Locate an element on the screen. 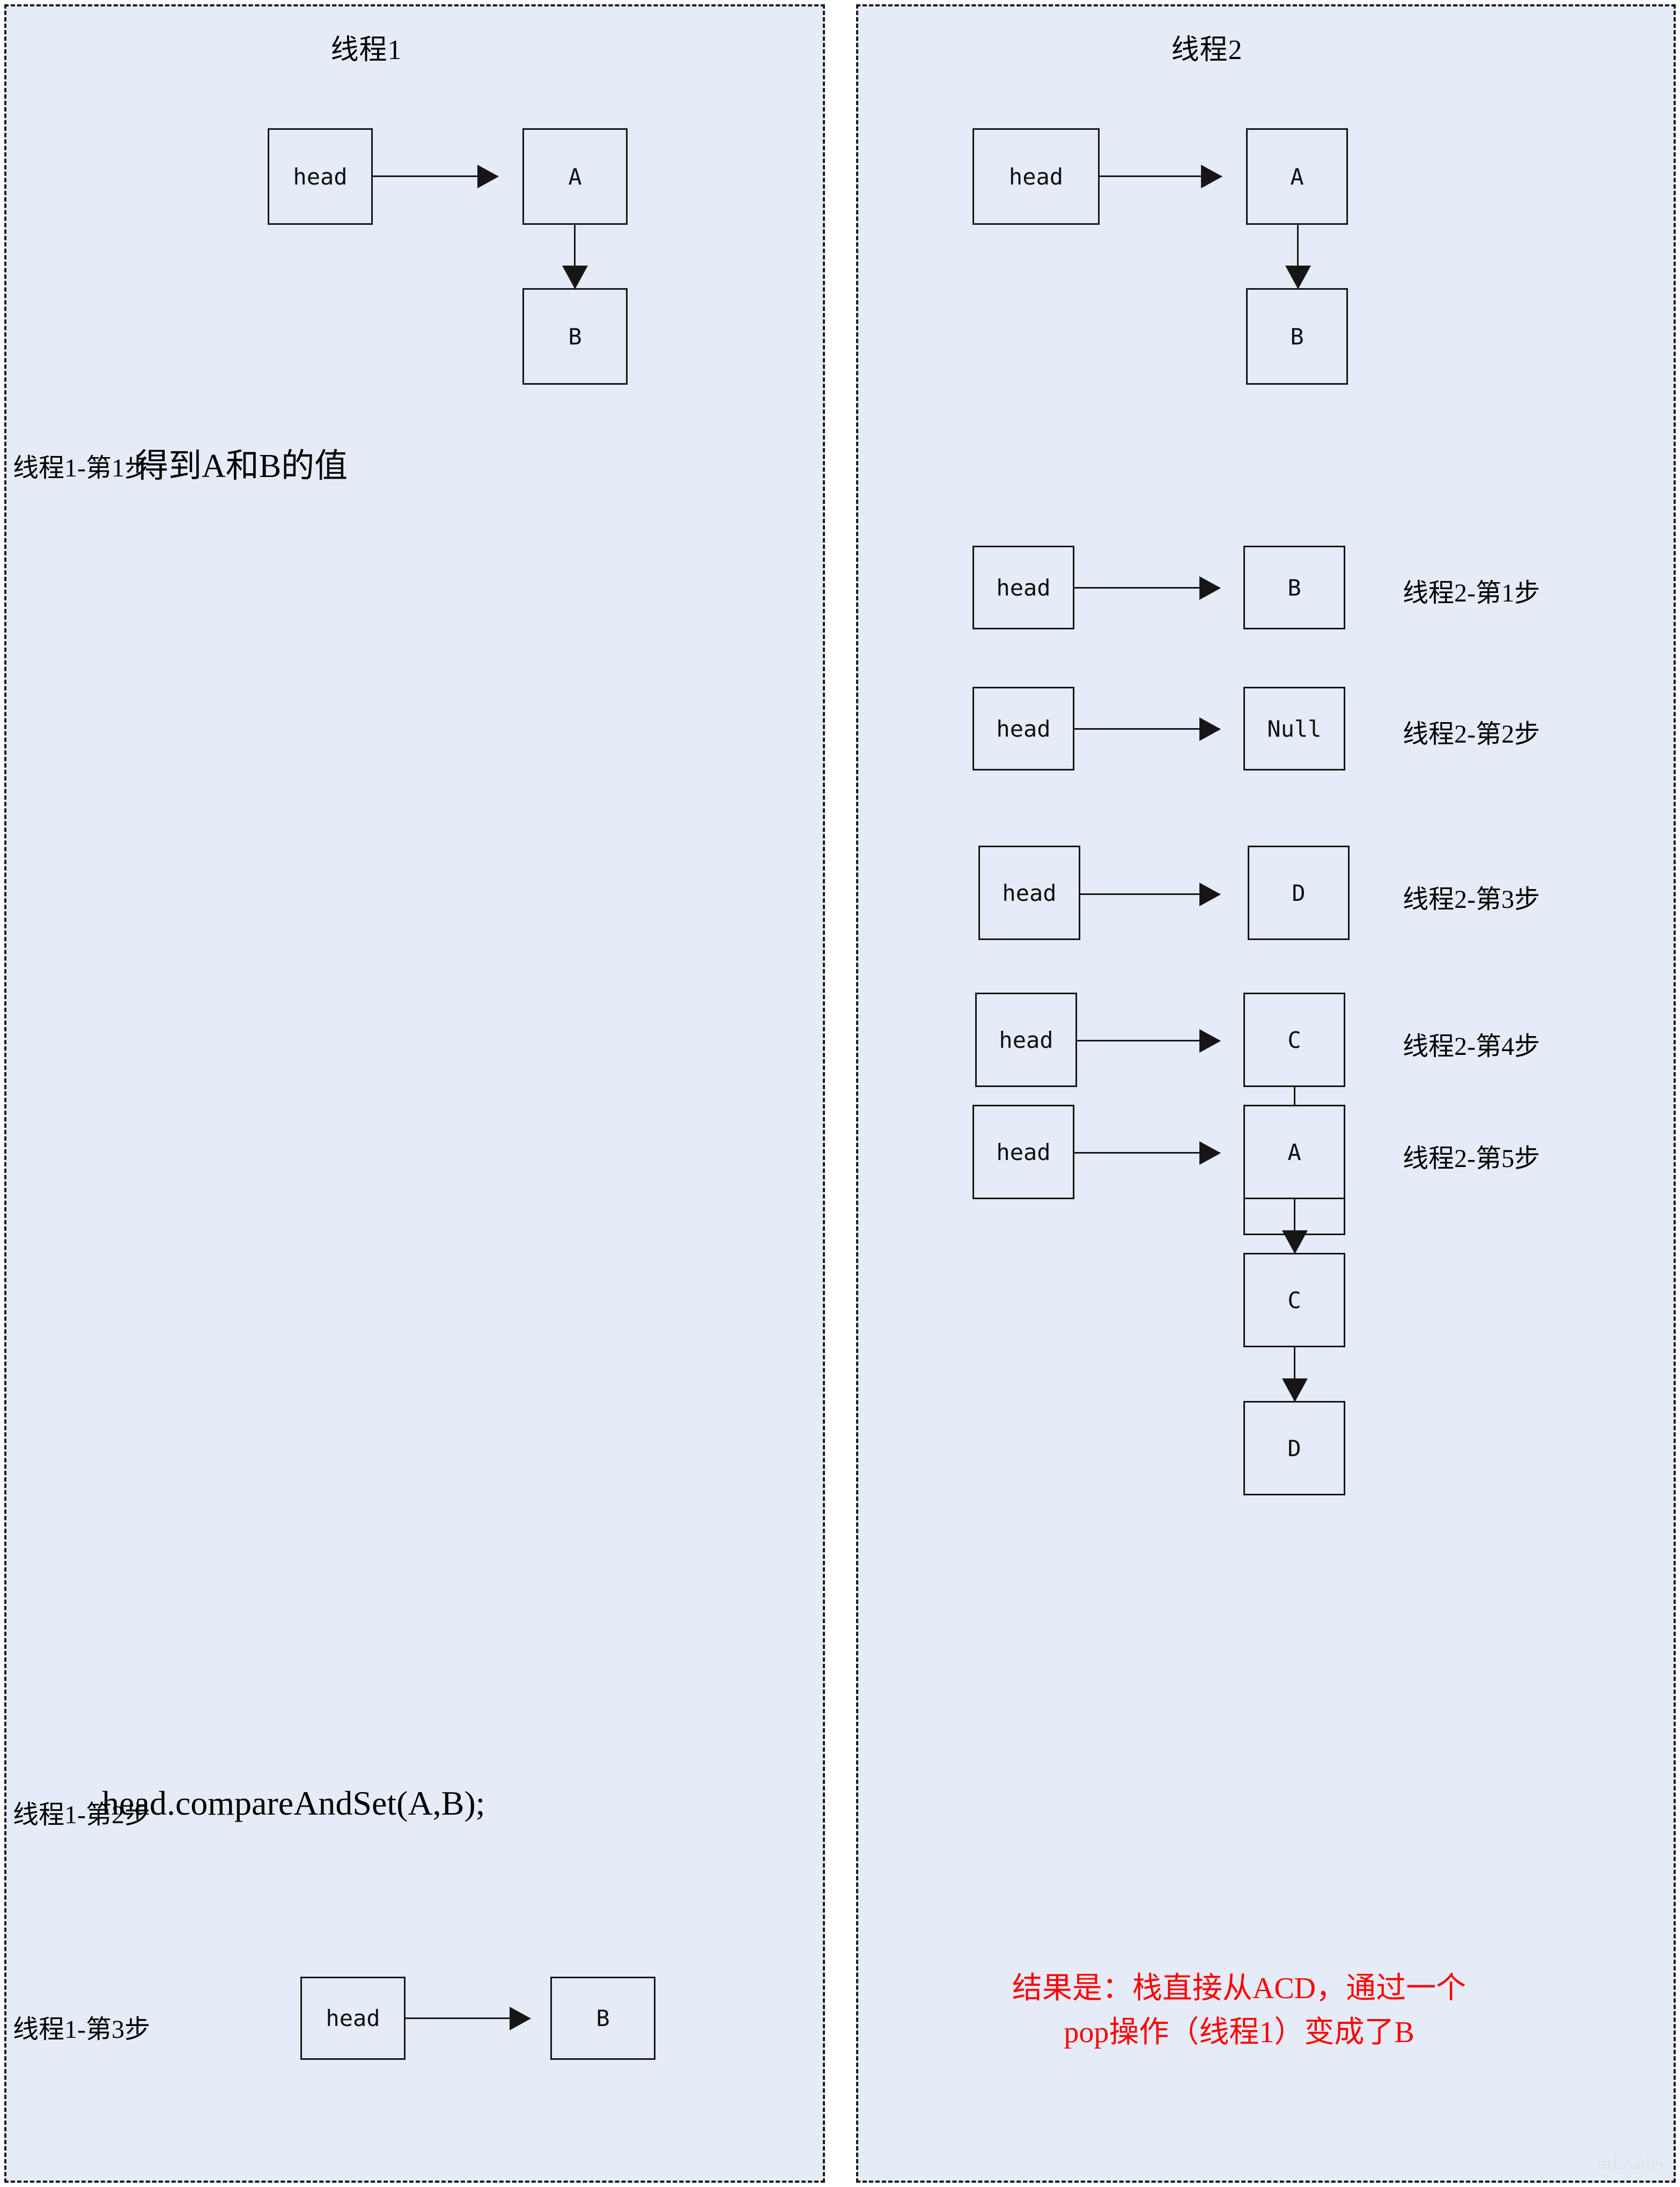 Image resolution: width=1680 pixels, height=2187 pixels. t1-step1-caption: 得到A和B的值 is located at coordinates (241, 466).